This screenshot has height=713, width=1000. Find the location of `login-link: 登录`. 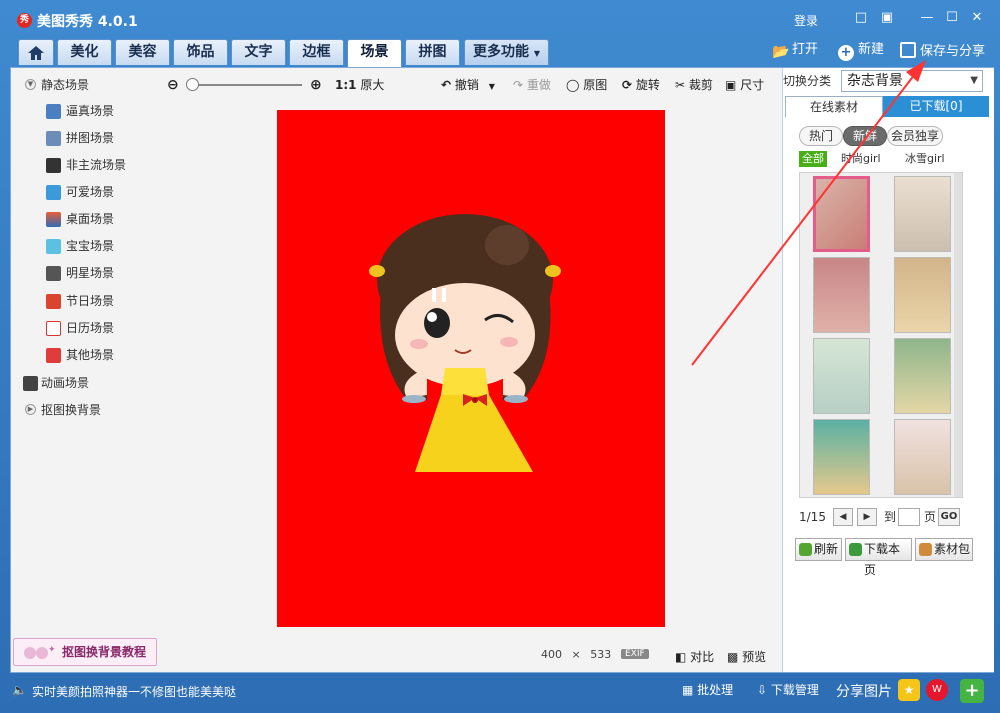

login-link: 登录 is located at coordinates (806, 20).